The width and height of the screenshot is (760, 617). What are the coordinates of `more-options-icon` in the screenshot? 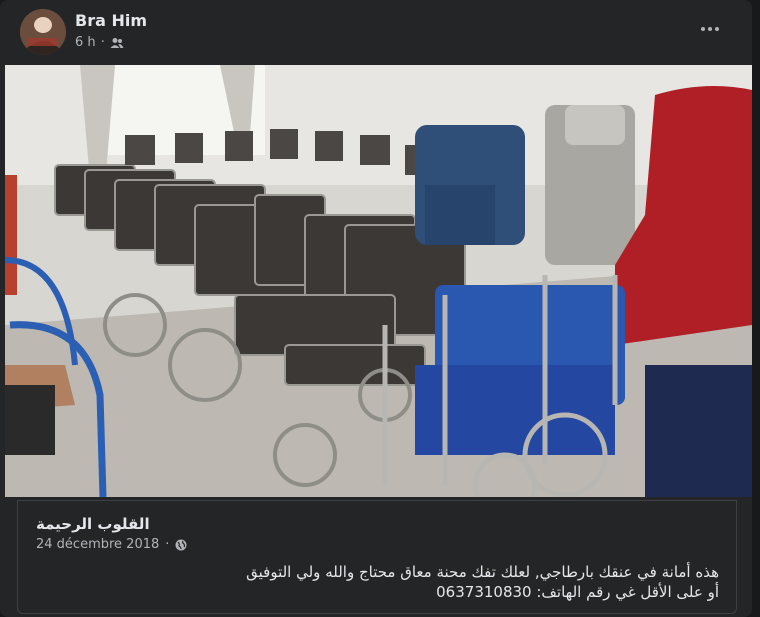 It's located at (710, 29).